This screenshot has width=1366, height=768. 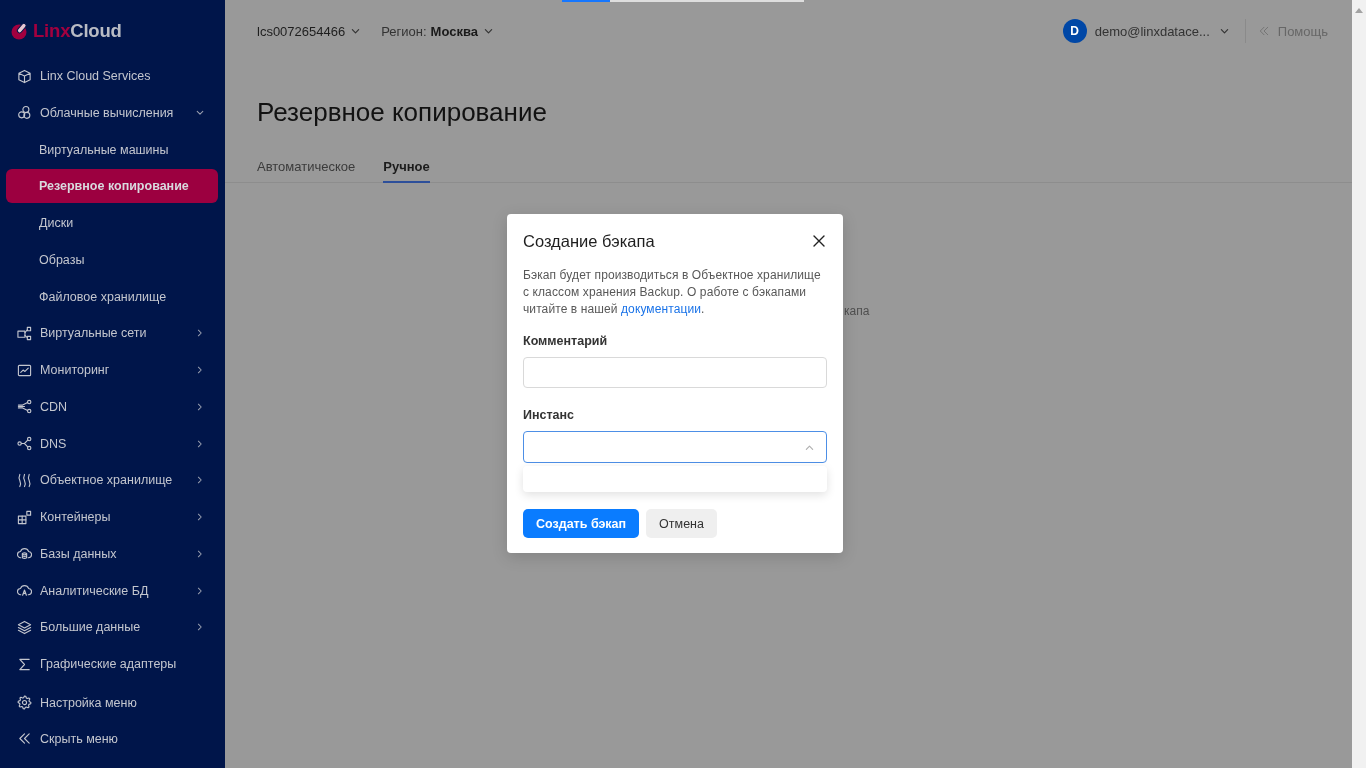 What do you see at coordinates (24, 76) in the screenshot?
I see `cube-icon` at bounding box center [24, 76].